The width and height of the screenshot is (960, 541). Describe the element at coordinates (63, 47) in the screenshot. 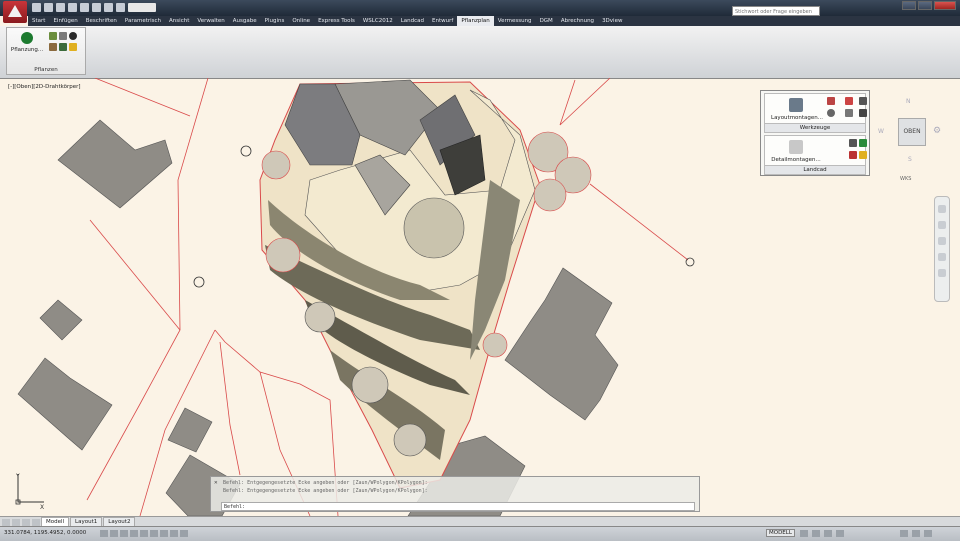

I see `plant-label-icon` at that location.